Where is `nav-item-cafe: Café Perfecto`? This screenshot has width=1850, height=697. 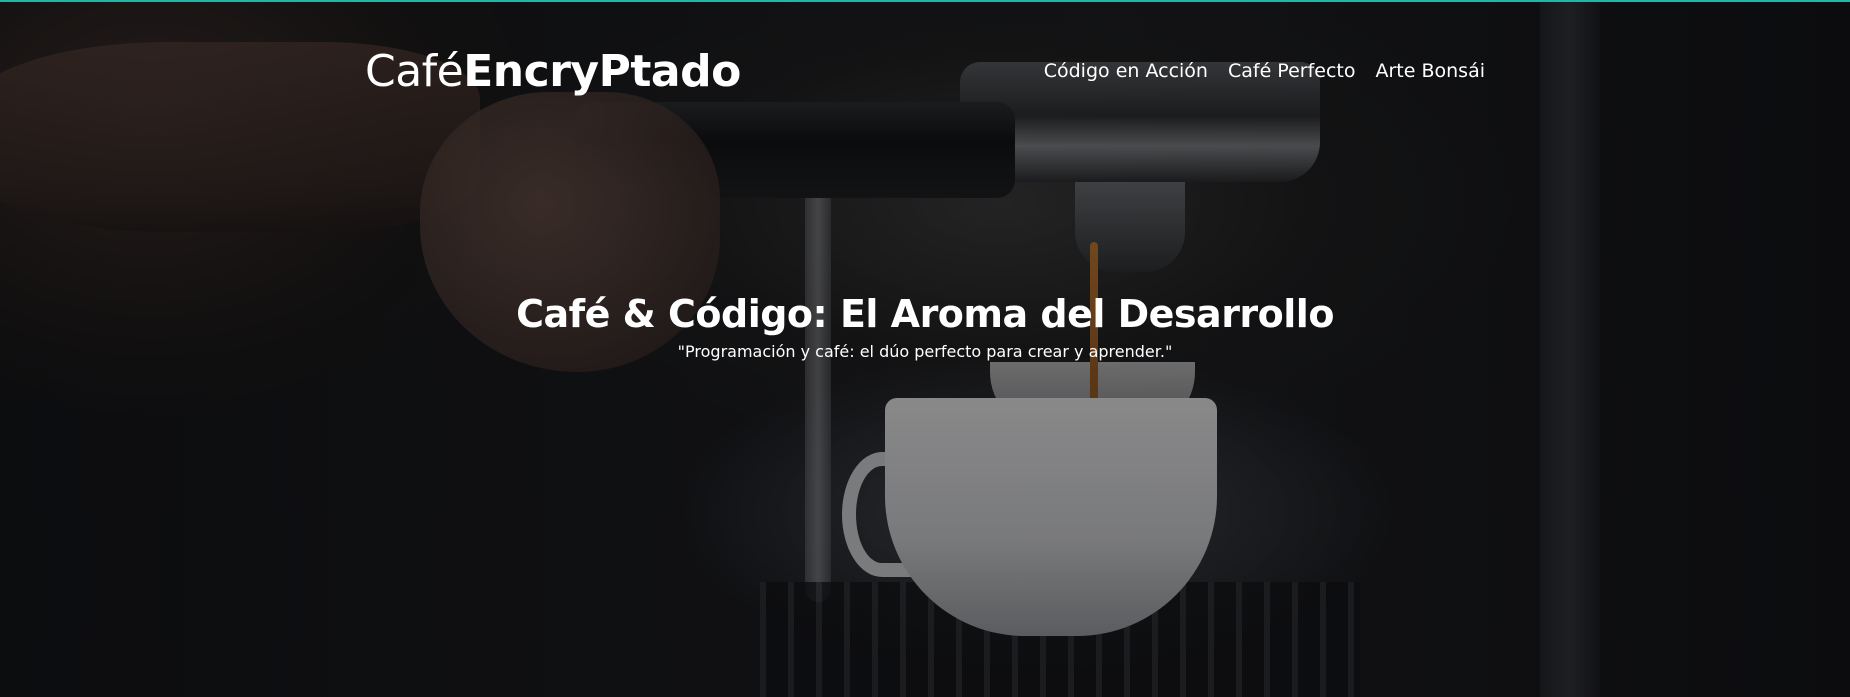
nav-item-cafe: Café Perfecto is located at coordinates (1292, 71).